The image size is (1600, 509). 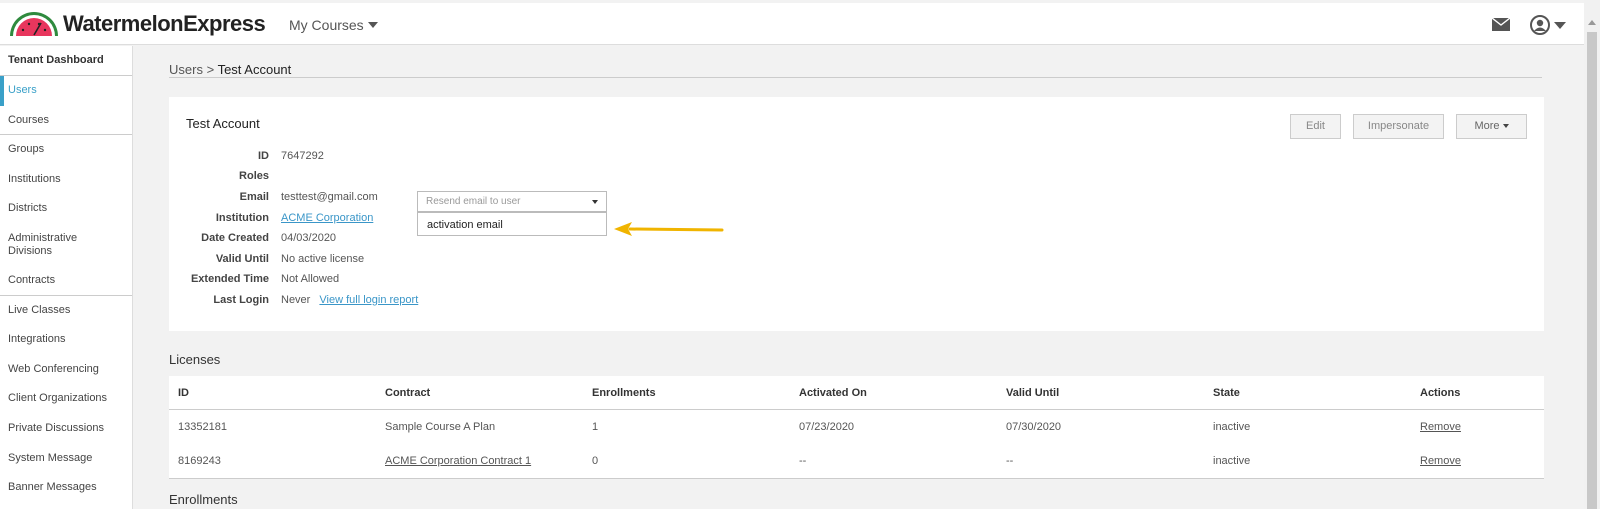 I want to click on sidebar-item-live-classes: Live Classes, so click(x=66, y=311).